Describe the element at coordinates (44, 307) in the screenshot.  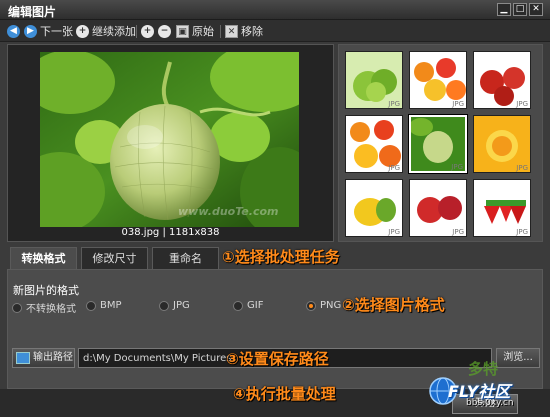
I see `radio-no-convert: 不转换格式` at that location.